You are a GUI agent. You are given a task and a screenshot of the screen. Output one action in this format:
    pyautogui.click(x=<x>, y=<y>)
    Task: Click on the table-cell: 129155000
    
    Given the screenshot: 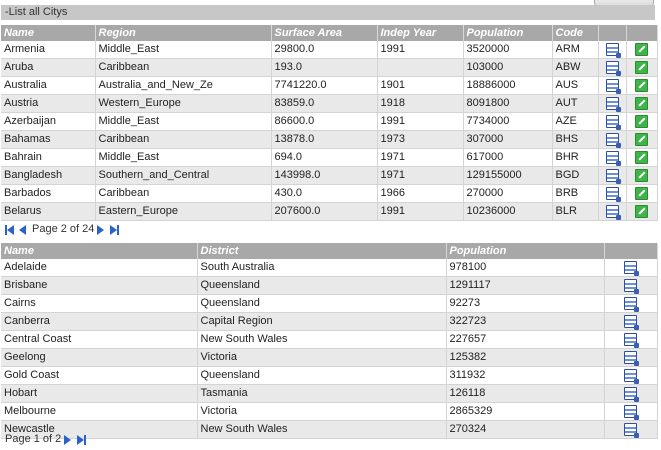 What is the action you would take?
    pyautogui.click(x=508, y=175)
    